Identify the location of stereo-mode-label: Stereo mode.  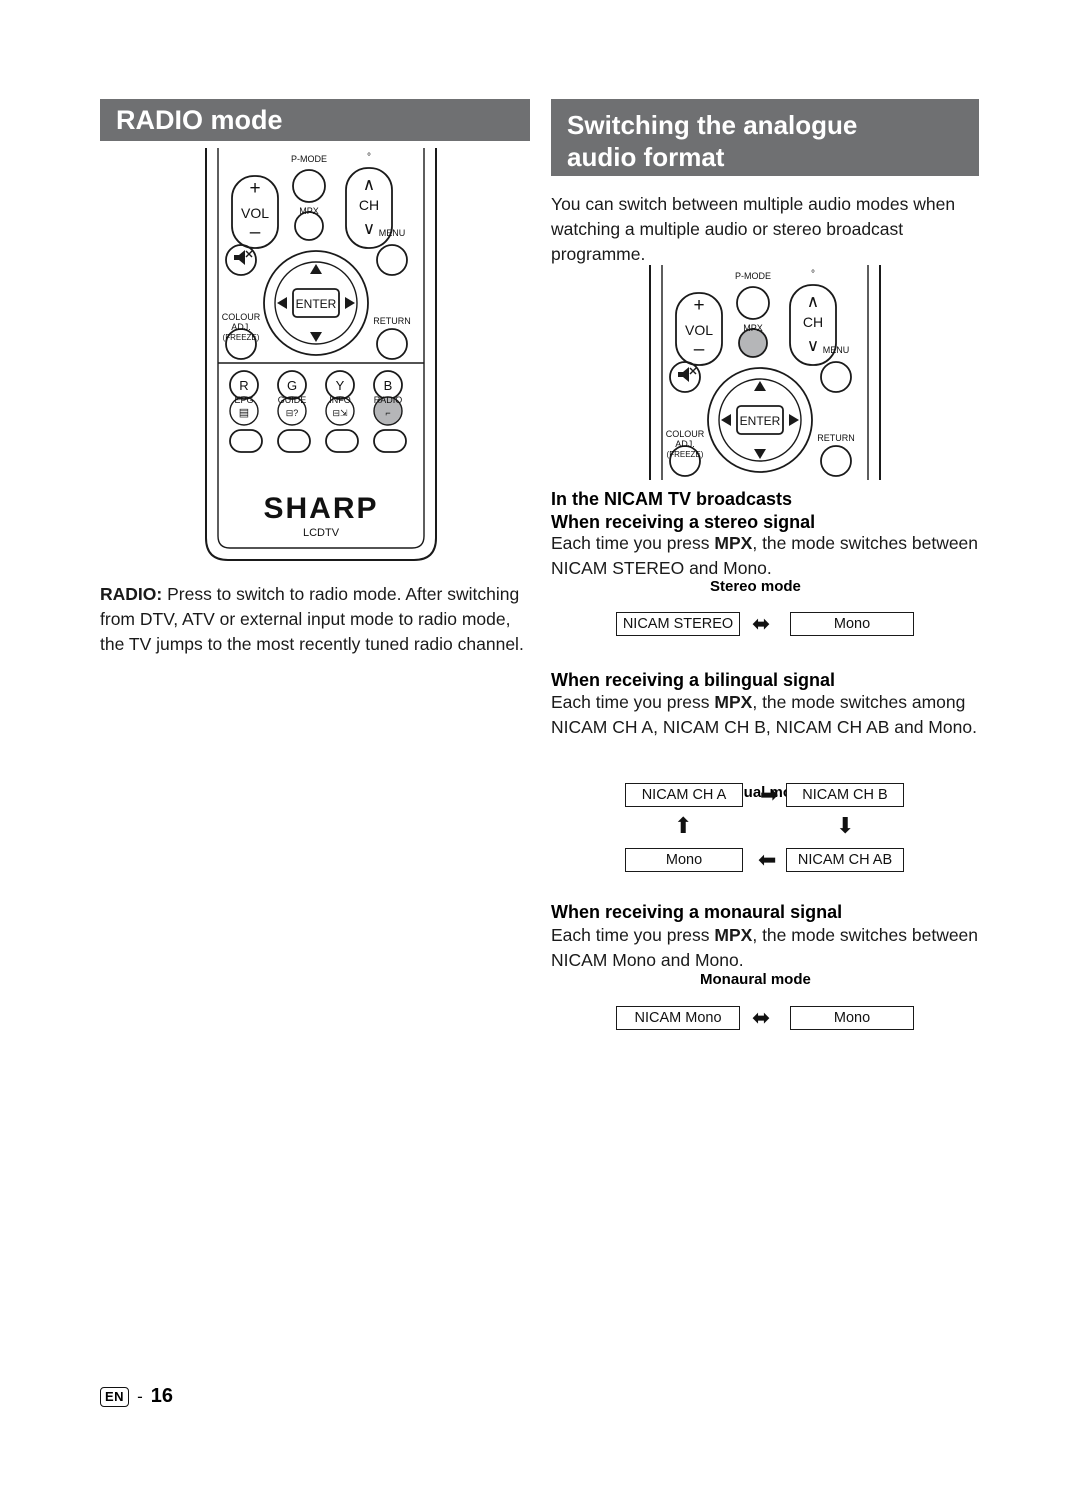
(755, 586).